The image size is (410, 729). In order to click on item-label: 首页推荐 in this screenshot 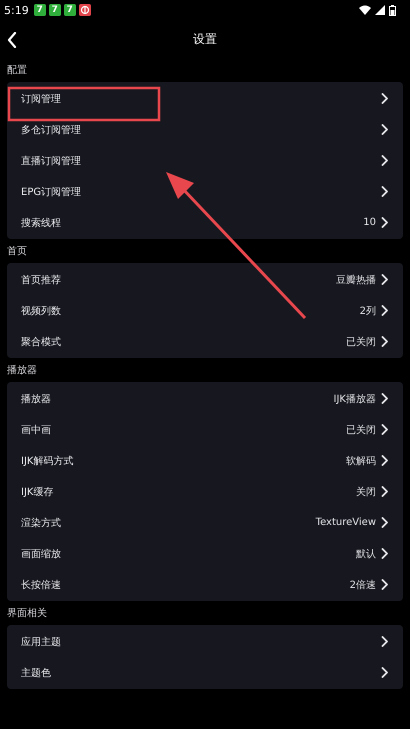, I will do `click(41, 280)`.